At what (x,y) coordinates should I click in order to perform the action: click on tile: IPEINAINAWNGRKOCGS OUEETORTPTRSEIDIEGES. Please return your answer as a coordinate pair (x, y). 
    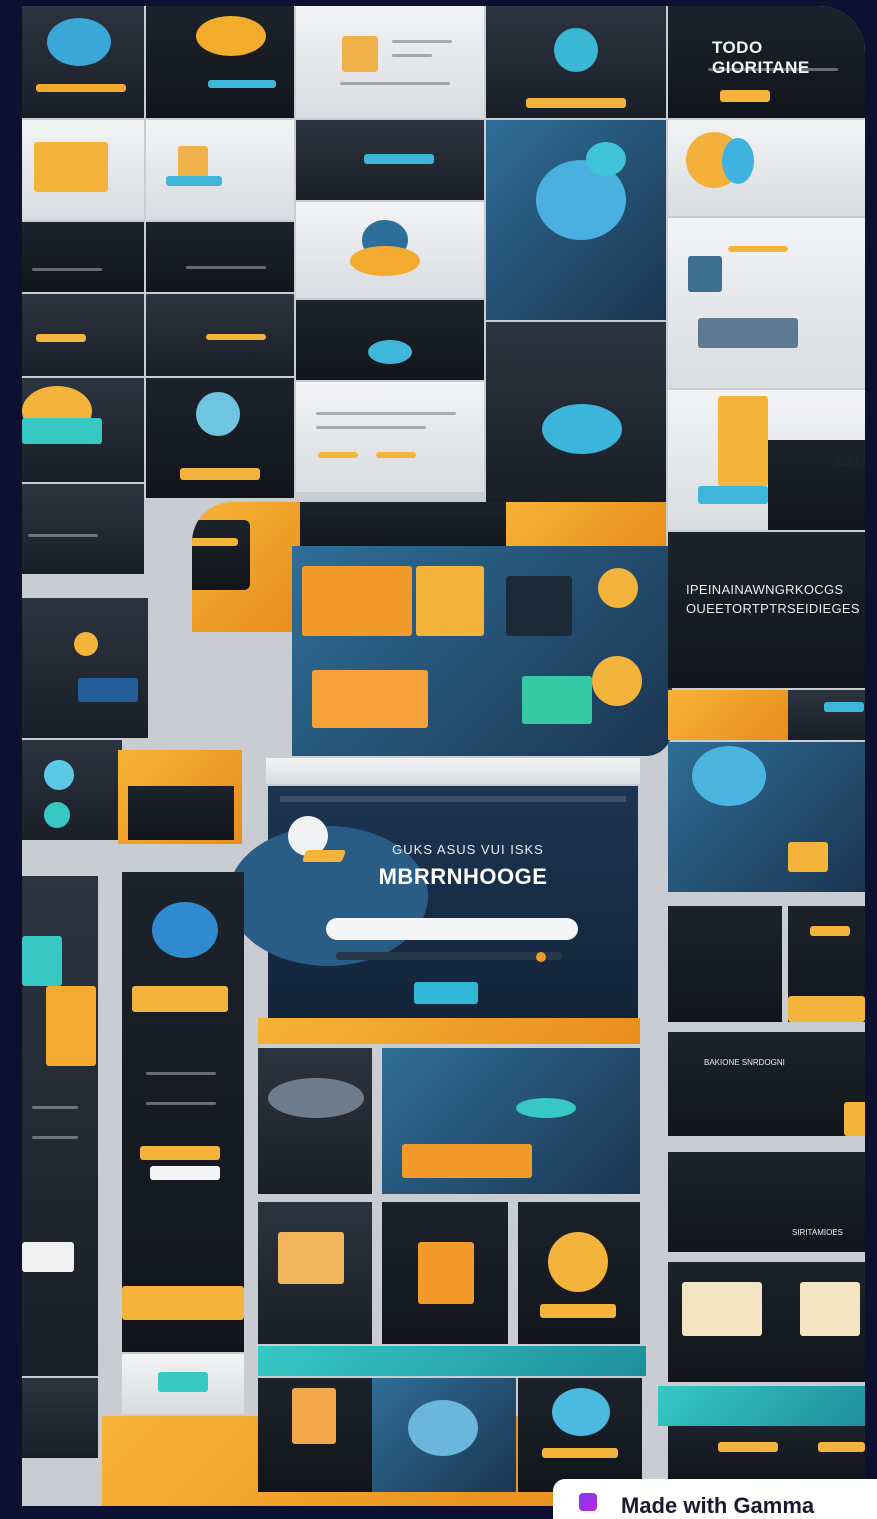
    Looking at the image, I should click on (766, 610).